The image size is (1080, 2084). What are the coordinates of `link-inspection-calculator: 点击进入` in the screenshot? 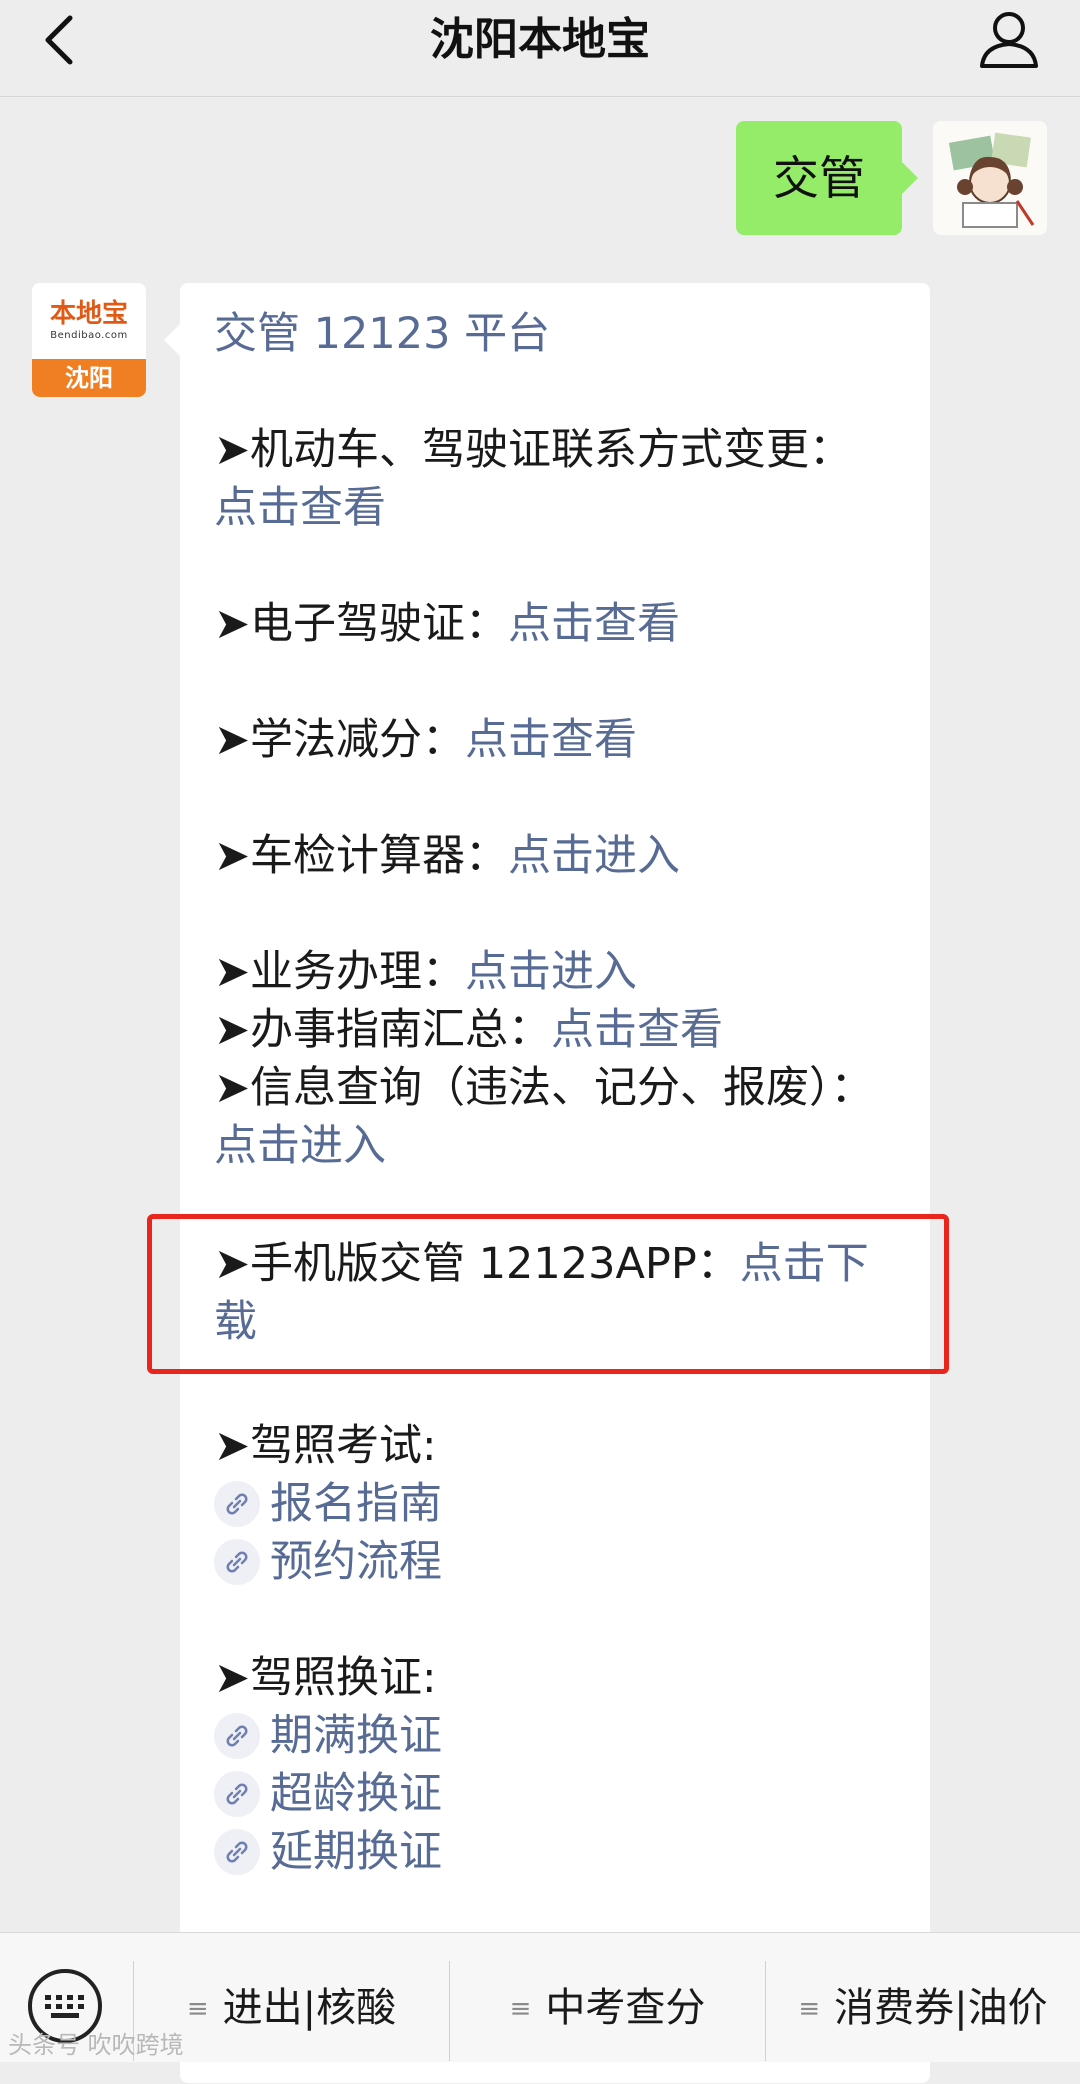 It's located at (594, 856).